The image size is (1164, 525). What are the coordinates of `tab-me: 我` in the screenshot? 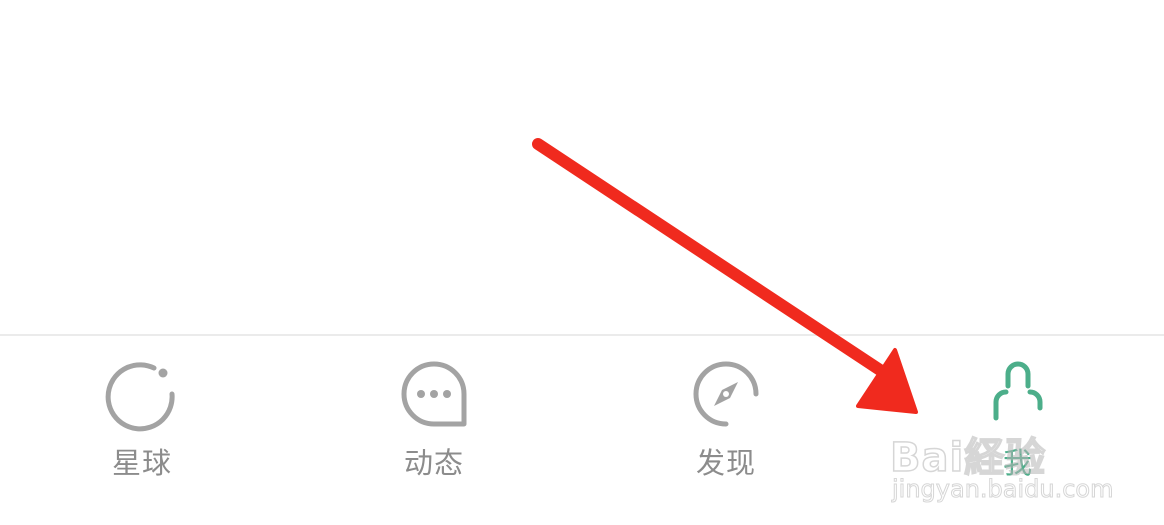 It's located at (1018, 426).